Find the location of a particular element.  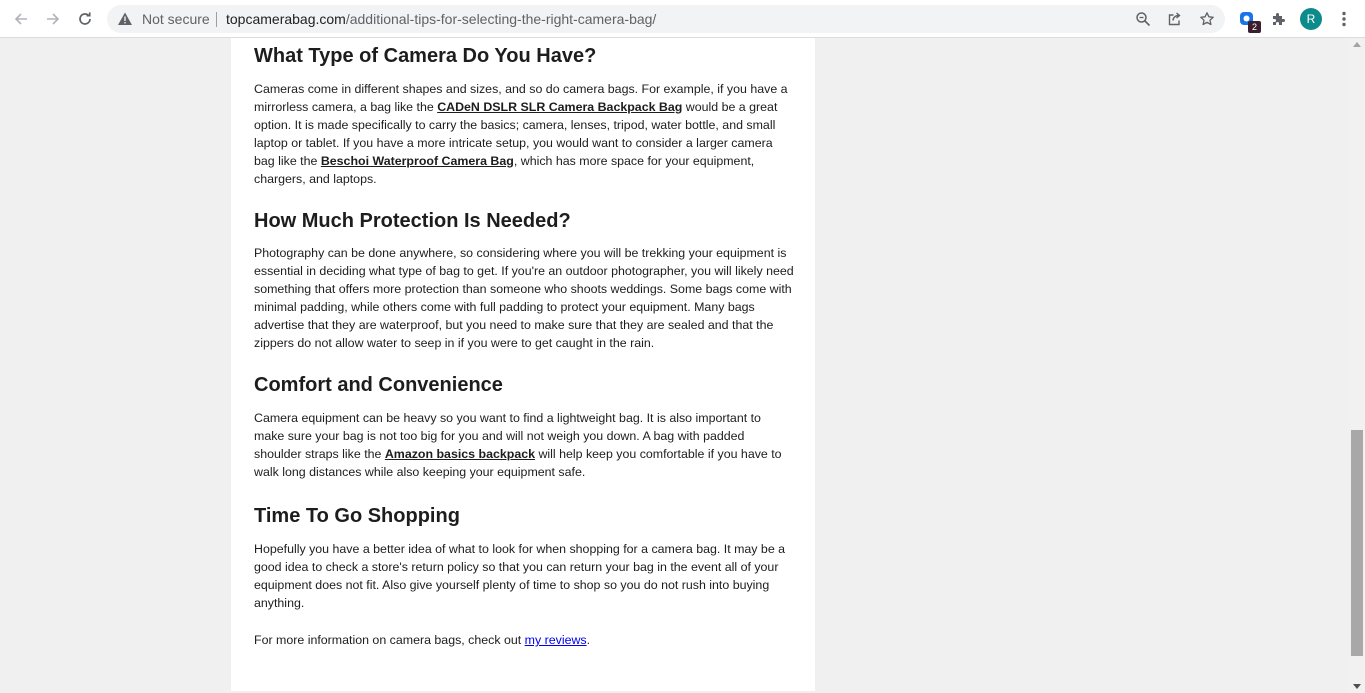

product-link-caden-backpack: CADeN DSLR SLR Camera Backpack Bag is located at coordinates (559, 107).